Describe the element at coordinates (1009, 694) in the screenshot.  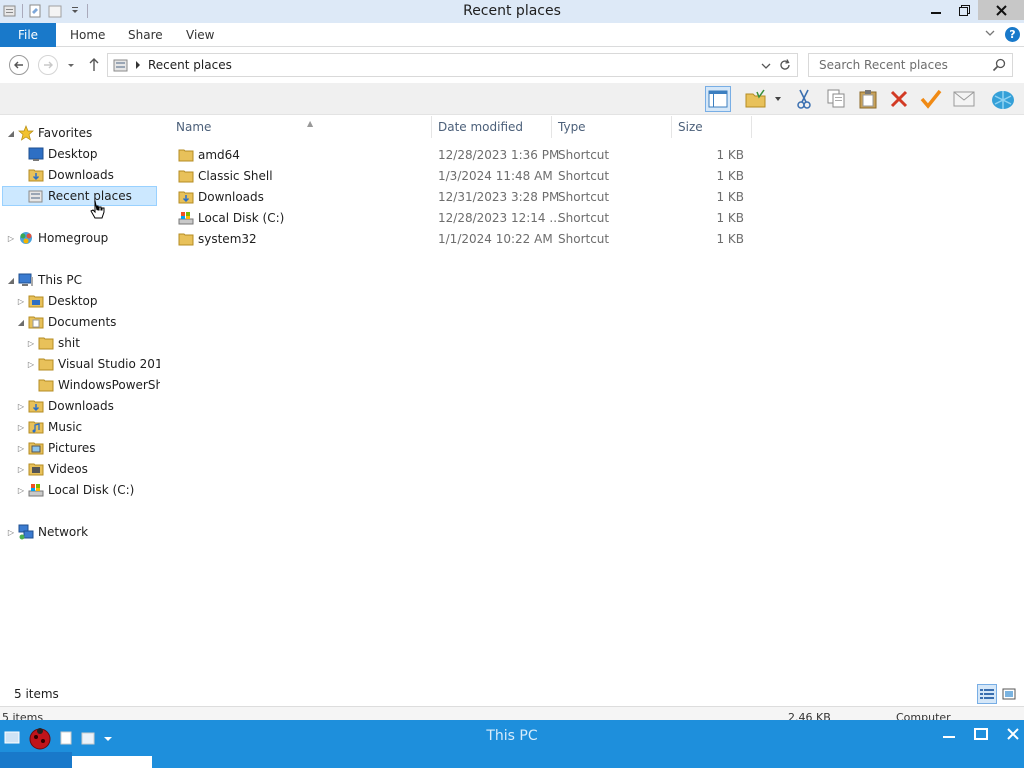
I see `large-icons-view-button` at that location.